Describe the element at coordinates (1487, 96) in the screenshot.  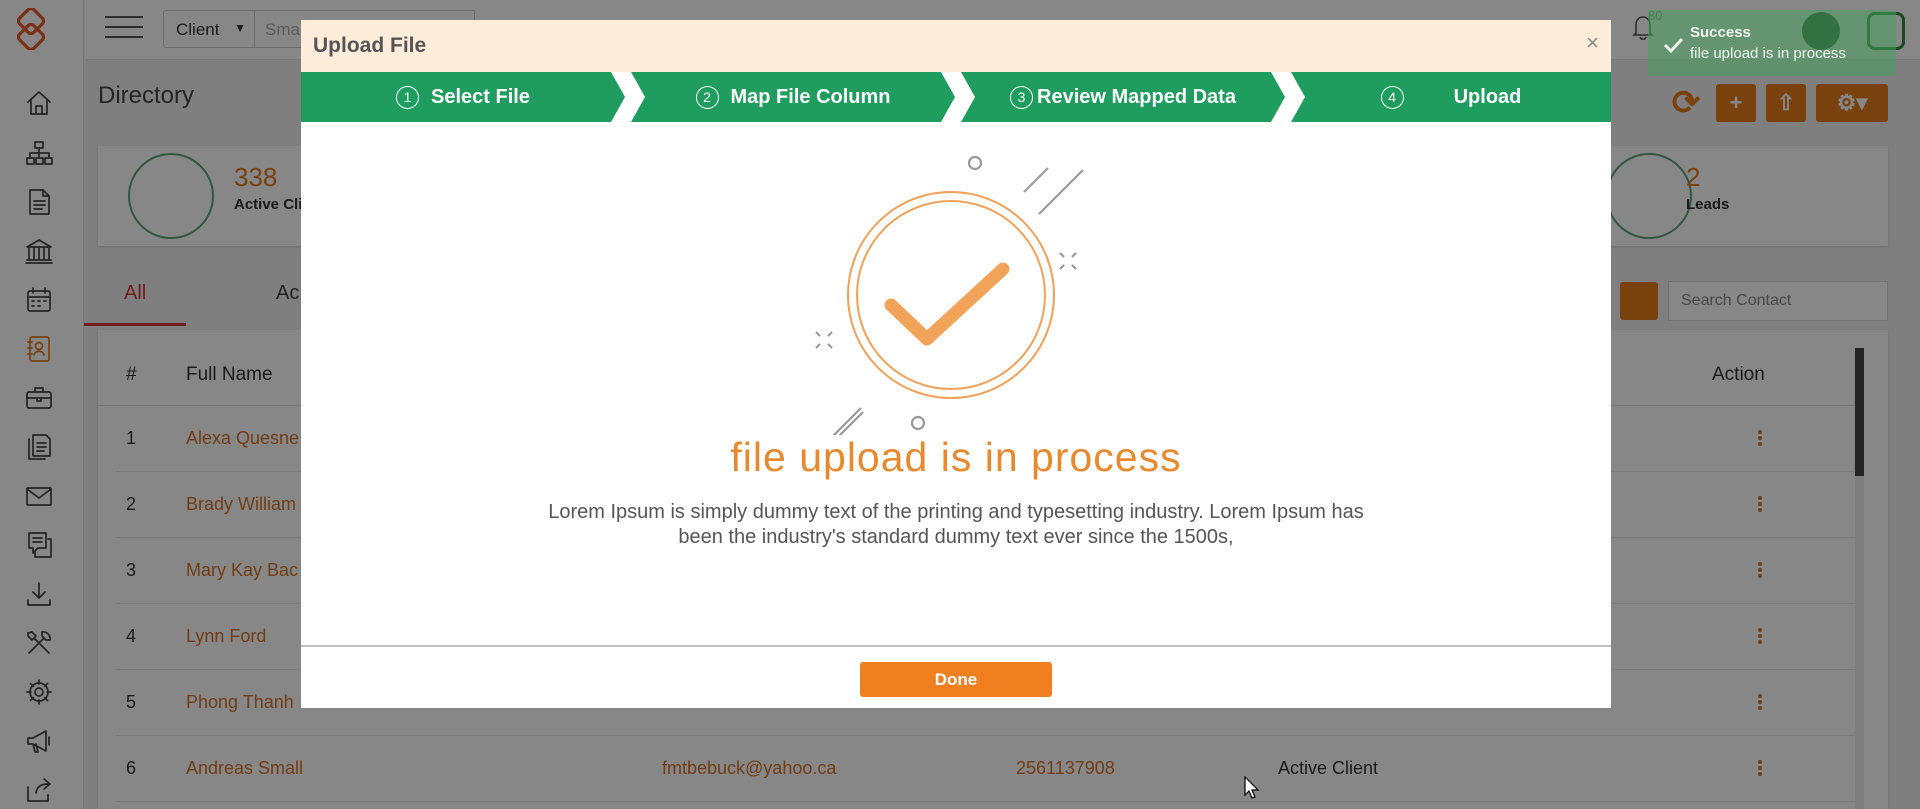
I see `step-label: Upload` at that location.